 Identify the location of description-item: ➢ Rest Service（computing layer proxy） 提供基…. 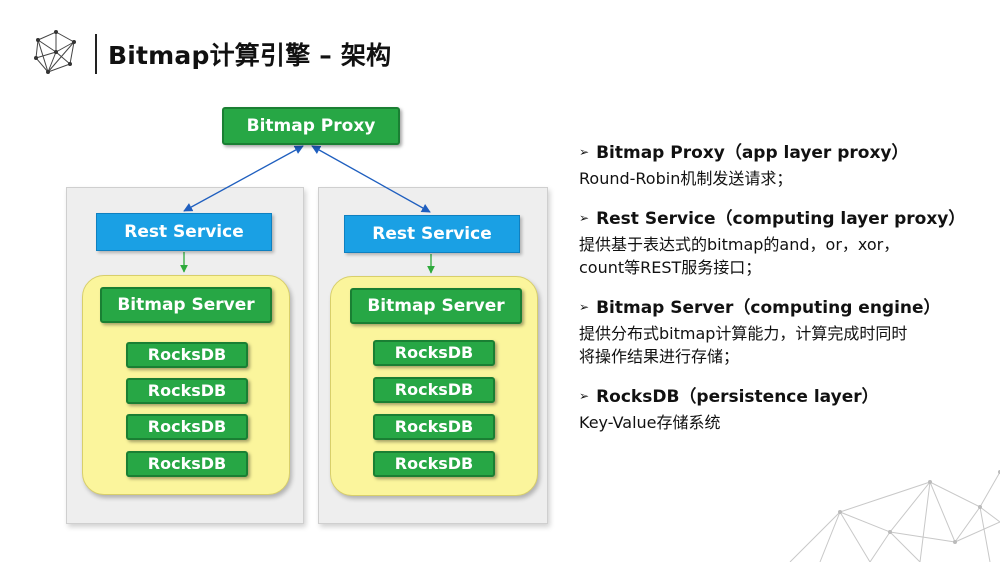
(784, 243).